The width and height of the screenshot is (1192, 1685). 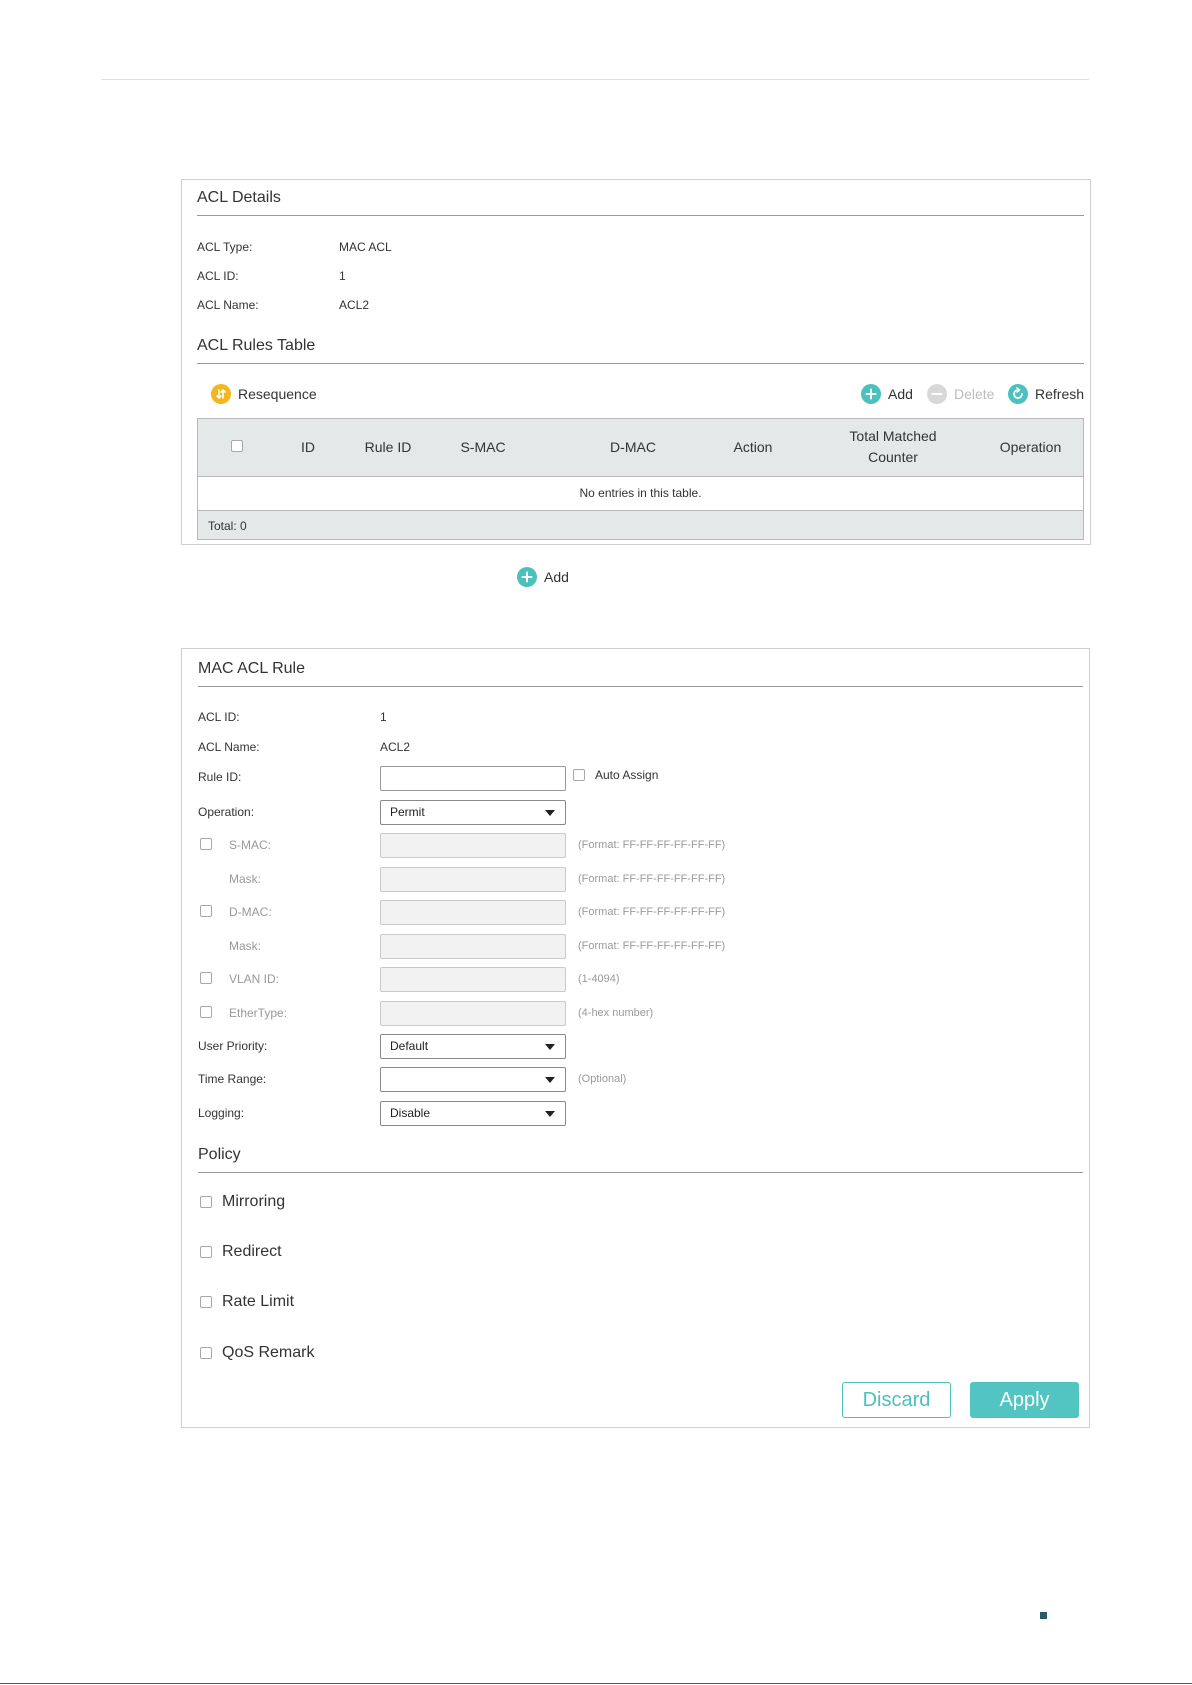 What do you see at coordinates (254, 1201) in the screenshot?
I see `mirroring-label: Mirroring` at bounding box center [254, 1201].